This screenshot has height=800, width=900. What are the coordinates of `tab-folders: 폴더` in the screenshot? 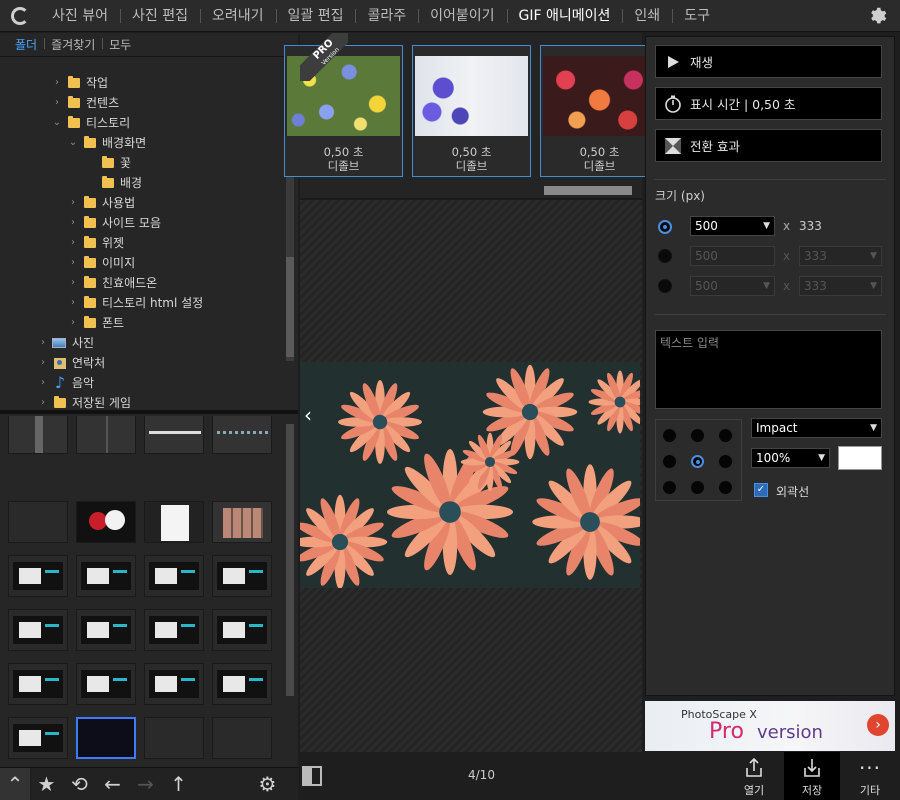 It's located at (26, 44).